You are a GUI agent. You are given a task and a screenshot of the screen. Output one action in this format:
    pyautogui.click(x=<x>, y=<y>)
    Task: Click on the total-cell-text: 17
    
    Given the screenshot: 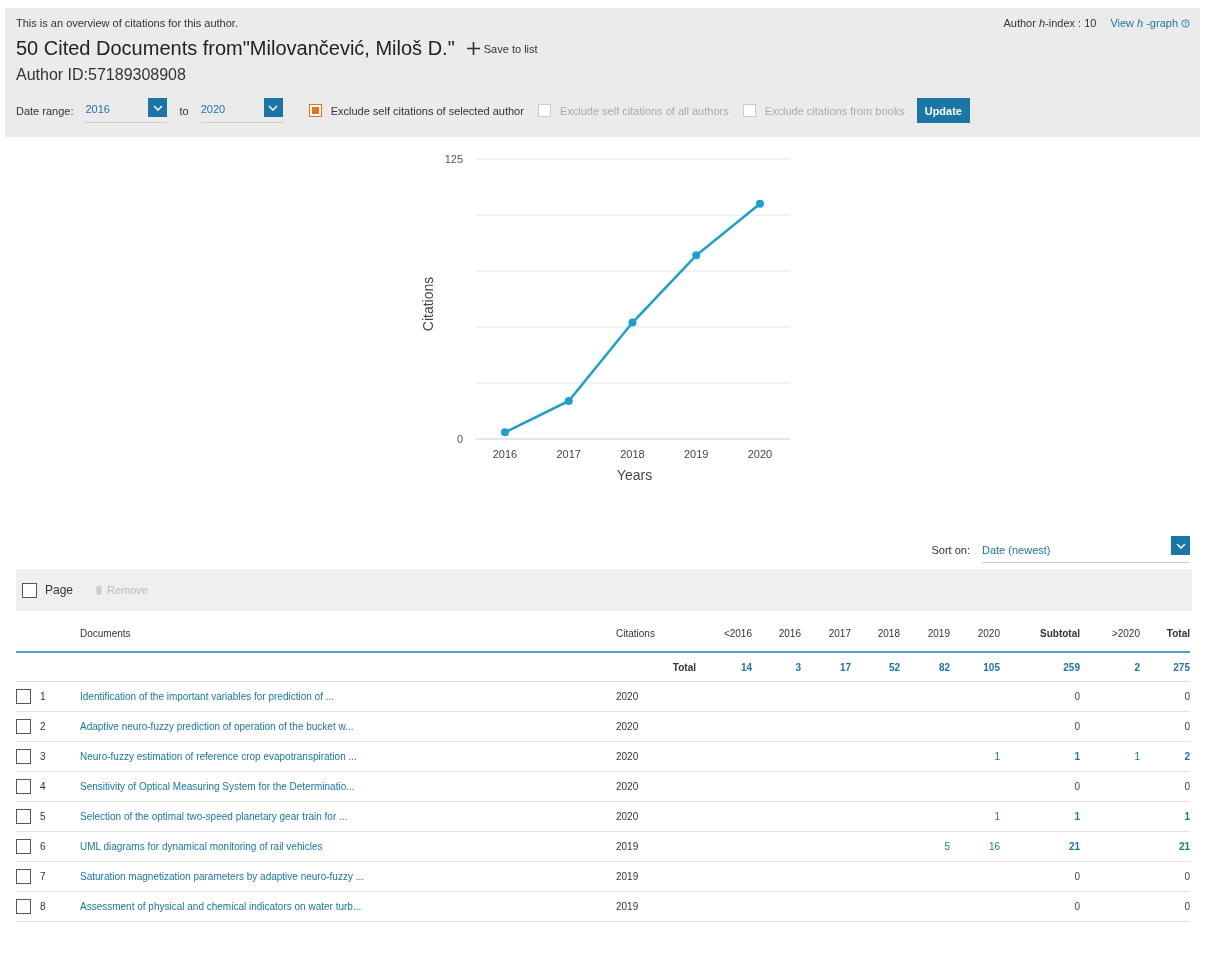 What is the action you would take?
    pyautogui.click(x=844, y=667)
    